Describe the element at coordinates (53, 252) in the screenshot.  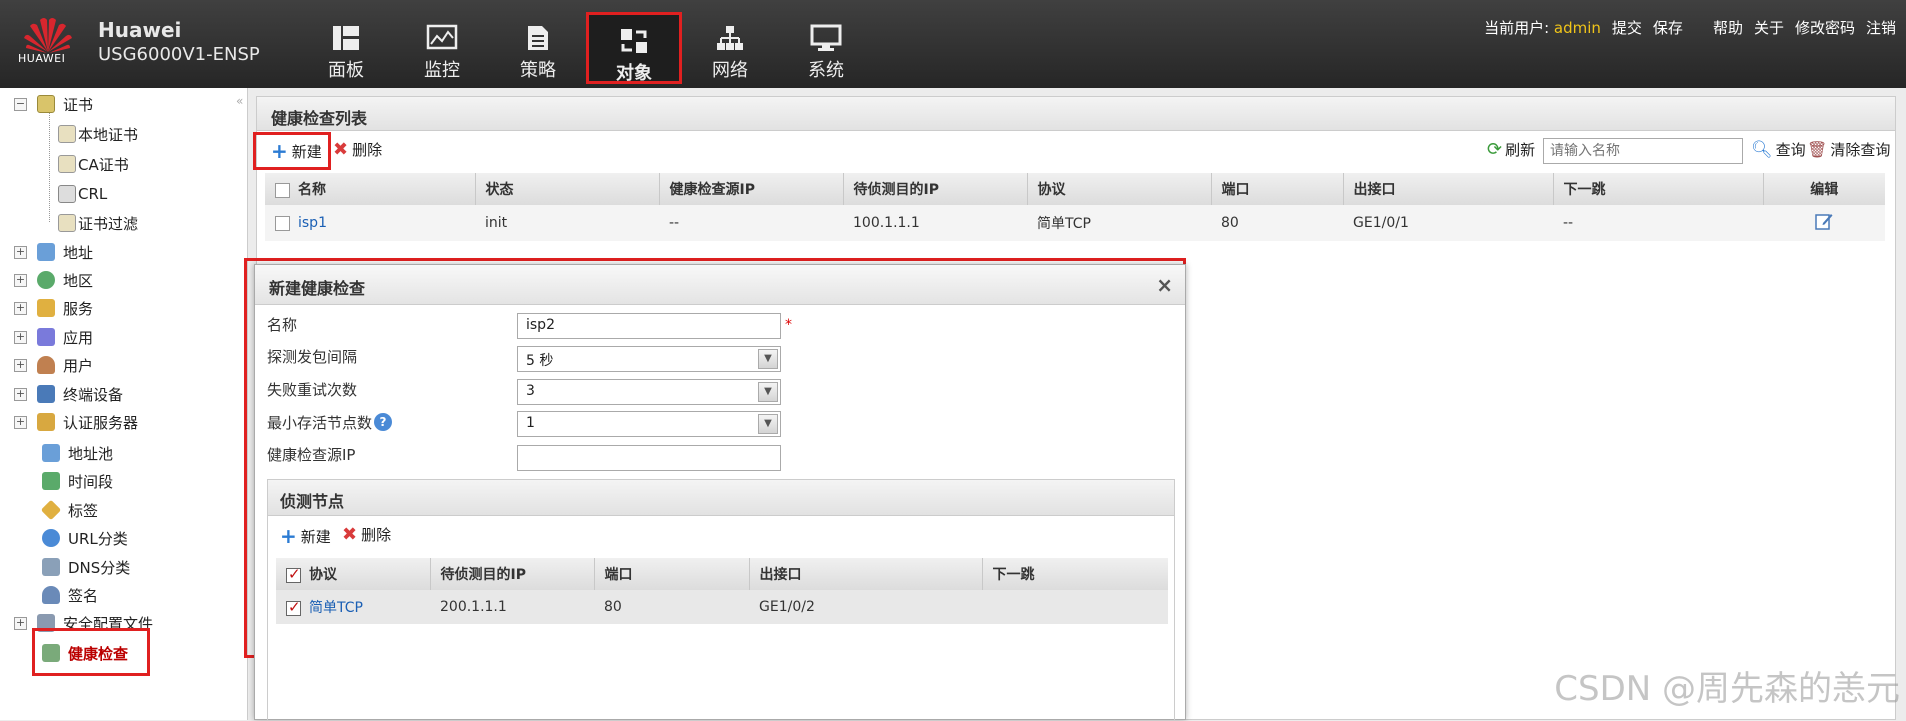
I see `sidebar-item-address: + 地址` at that location.